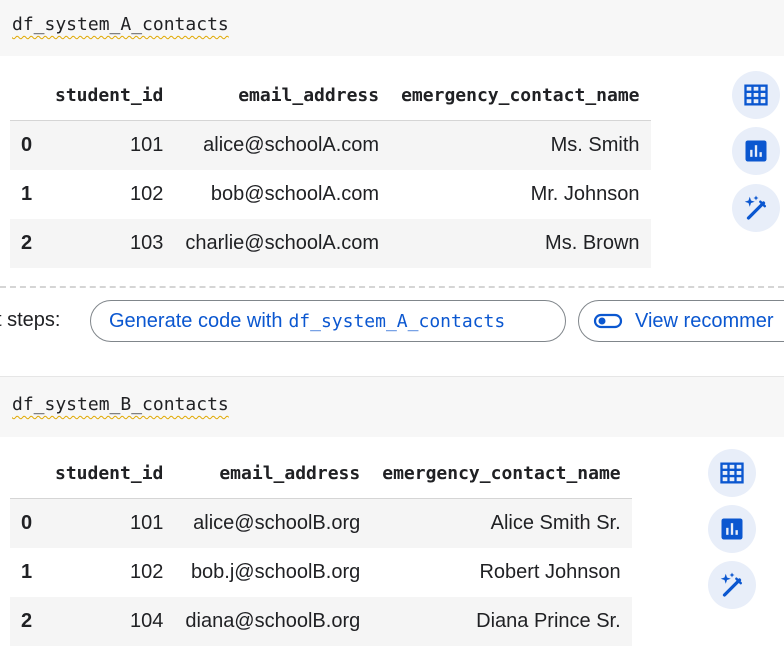  I want to click on cell-email-address: charlie@schoolA.com, so click(282, 243).